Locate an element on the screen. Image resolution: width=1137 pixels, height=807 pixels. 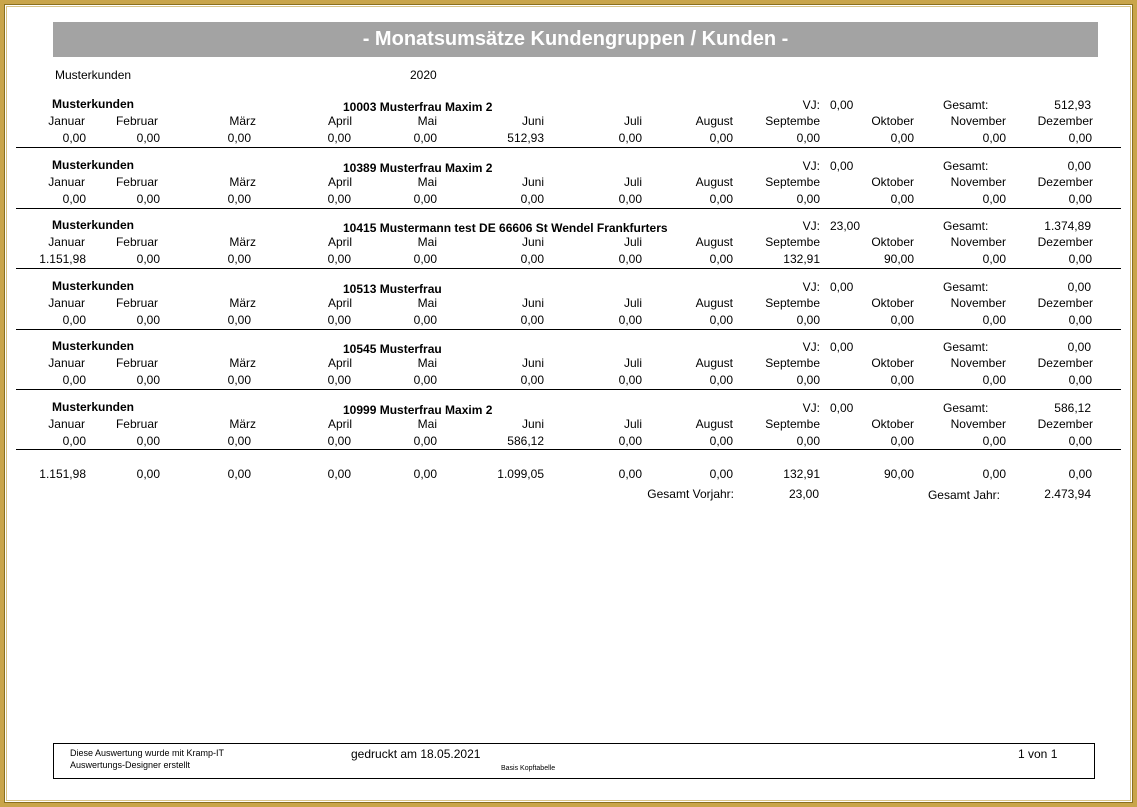
customer-name: 10545 Musterfrau is located at coordinates (392, 349).